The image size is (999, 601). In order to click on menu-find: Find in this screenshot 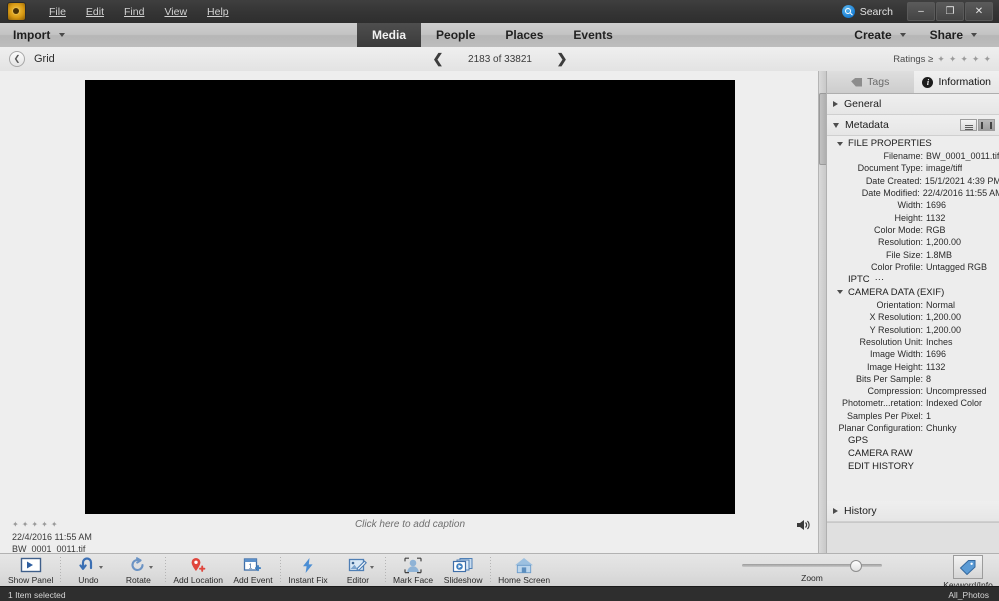, I will do `click(134, 12)`.